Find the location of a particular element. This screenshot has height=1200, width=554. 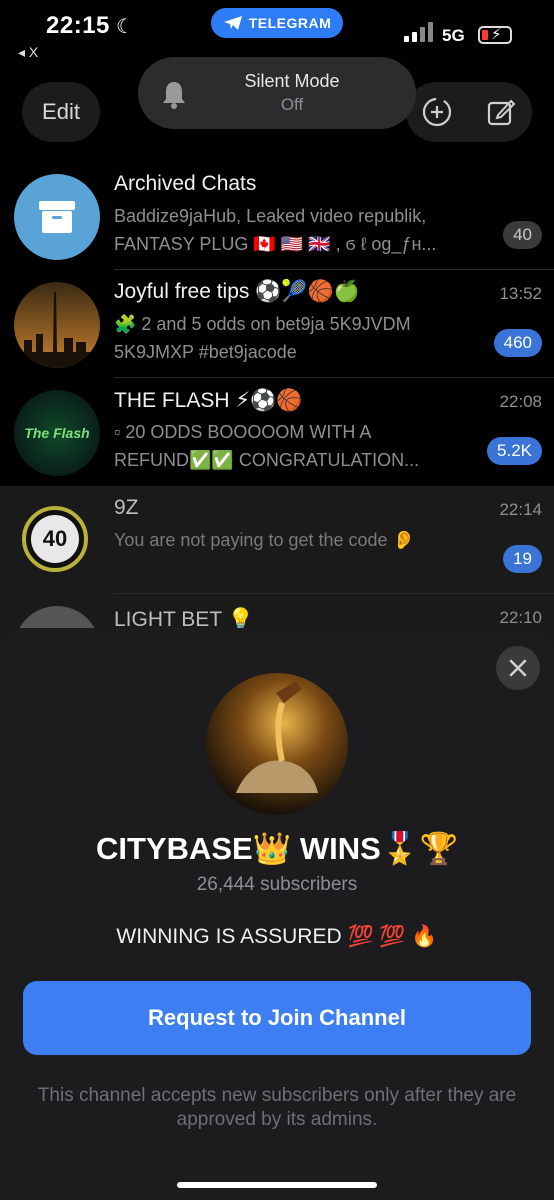

chat-name: 9Z is located at coordinates (126, 507).